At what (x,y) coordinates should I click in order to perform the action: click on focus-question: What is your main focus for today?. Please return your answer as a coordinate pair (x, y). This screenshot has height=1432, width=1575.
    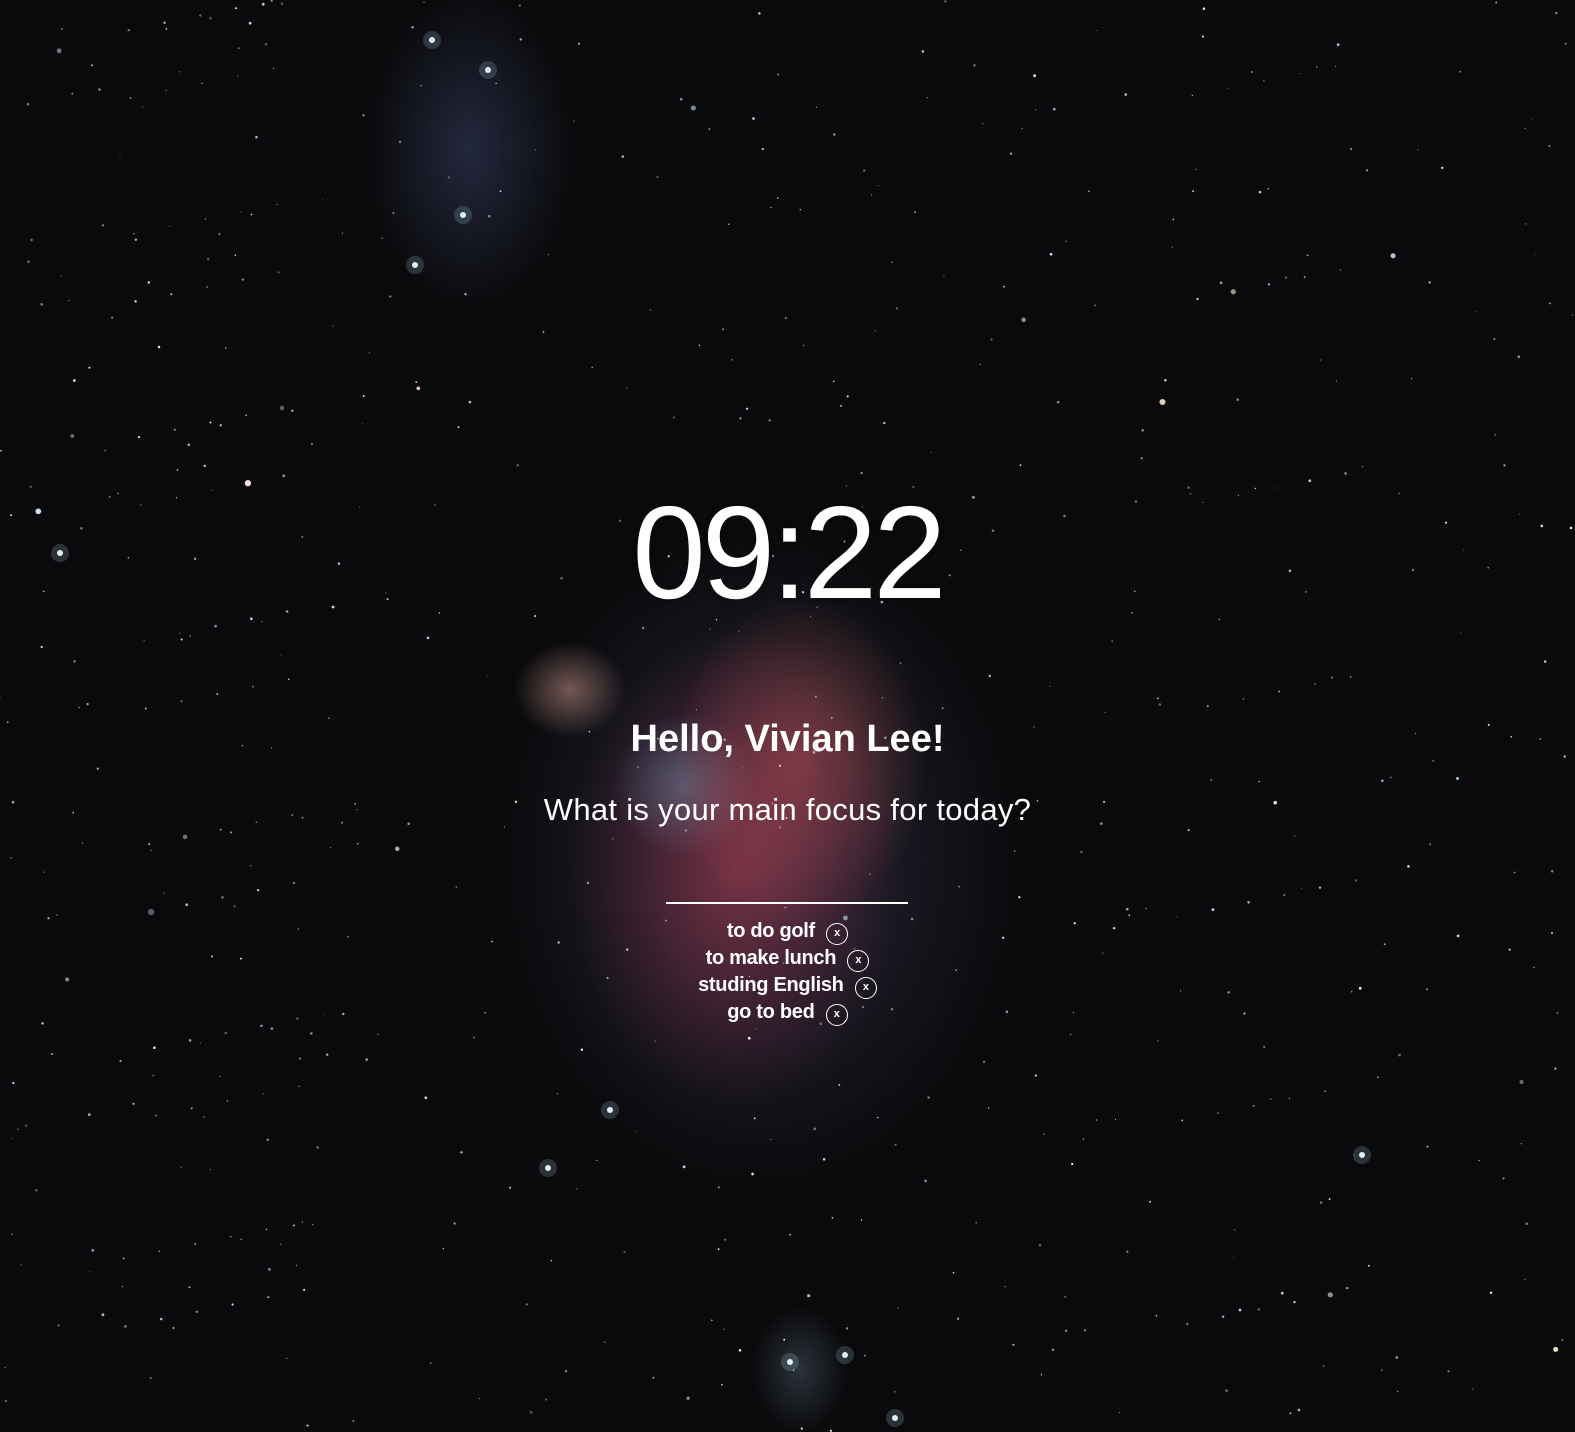
    Looking at the image, I should click on (787, 809).